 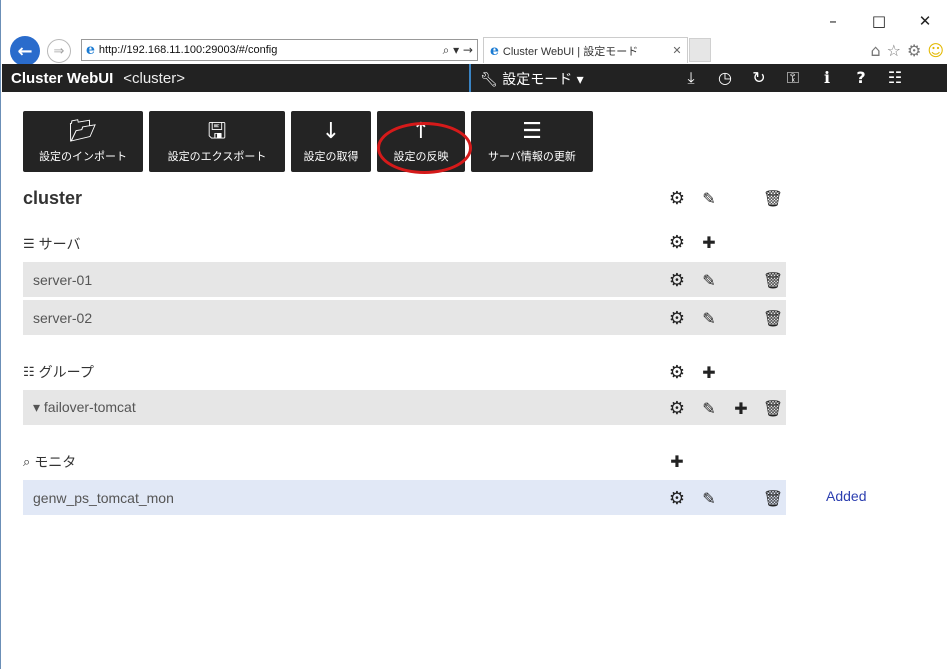 What do you see at coordinates (677, 198) in the screenshot?
I see `cluster-properties-icon: ⚙` at bounding box center [677, 198].